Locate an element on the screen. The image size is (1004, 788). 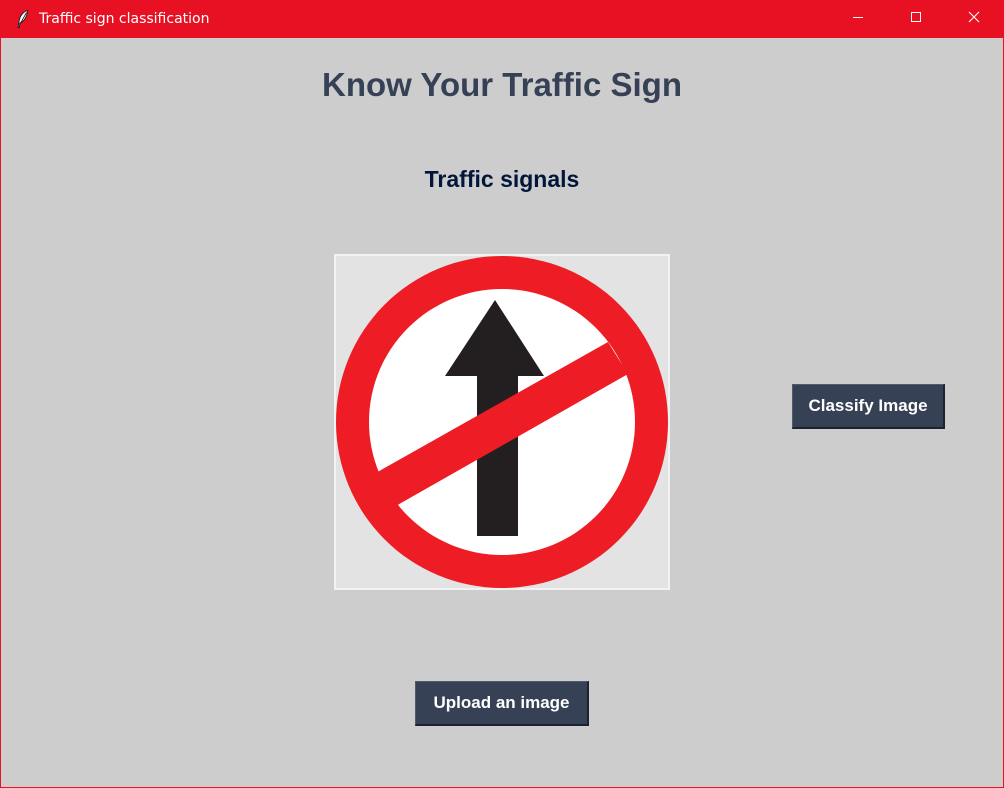
page-title: Know Your Traffic Sign is located at coordinates (502, 84).